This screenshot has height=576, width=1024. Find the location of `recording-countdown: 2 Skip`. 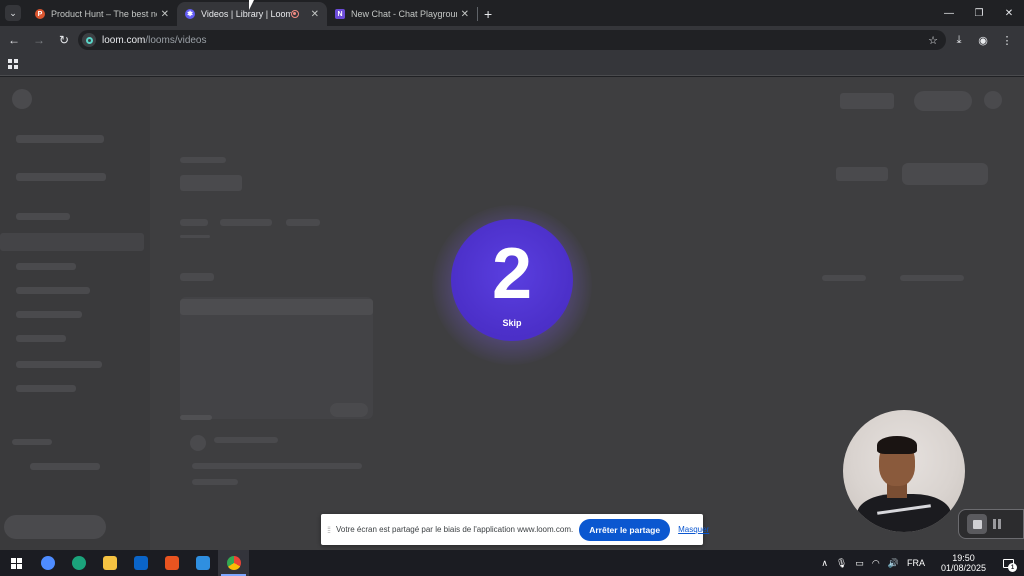

recording-countdown: 2 Skip is located at coordinates (512, 280).